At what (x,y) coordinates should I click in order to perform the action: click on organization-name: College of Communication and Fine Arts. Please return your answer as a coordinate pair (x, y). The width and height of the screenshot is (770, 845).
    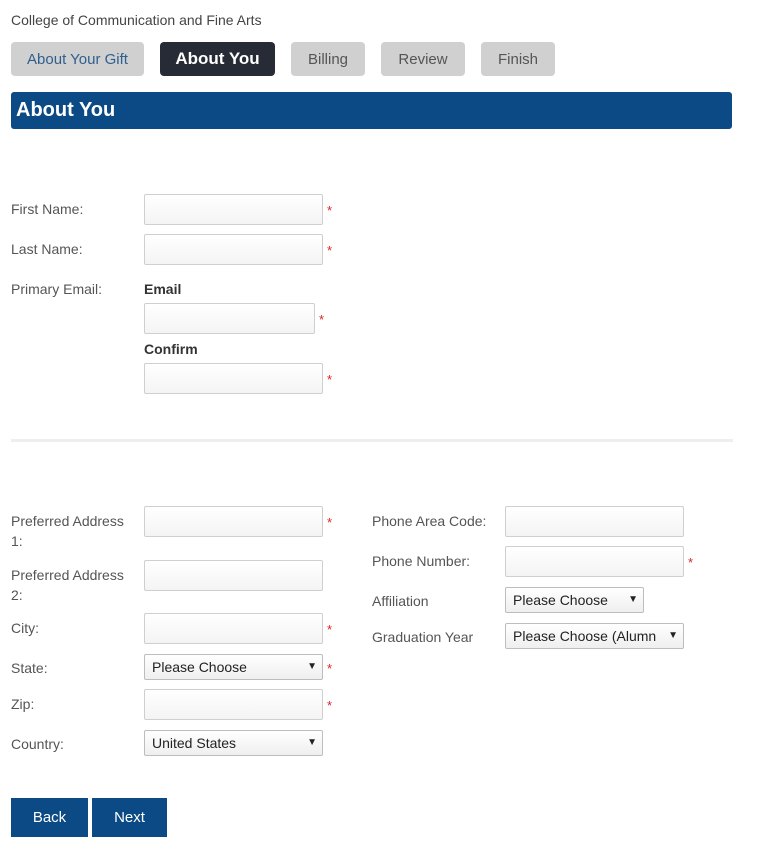
    Looking at the image, I should click on (136, 20).